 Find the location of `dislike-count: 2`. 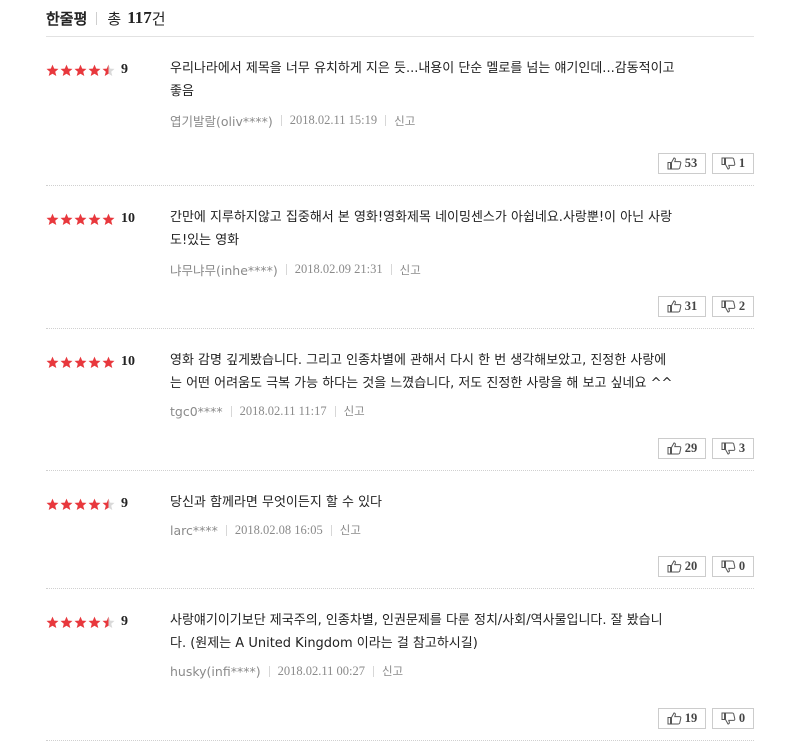

dislike-count: 2 is located at coordinates (742, 306).